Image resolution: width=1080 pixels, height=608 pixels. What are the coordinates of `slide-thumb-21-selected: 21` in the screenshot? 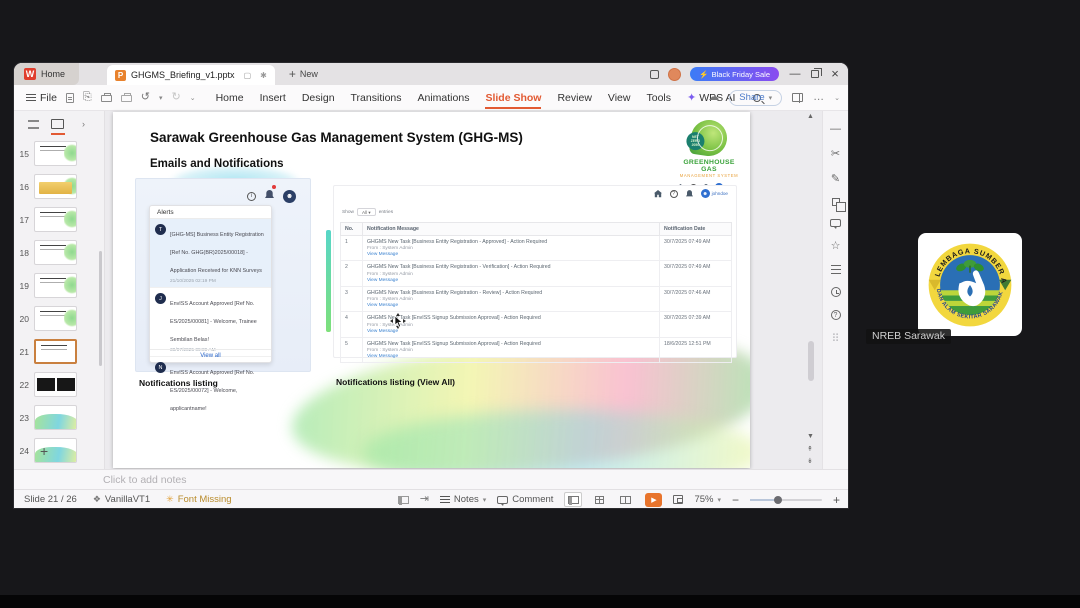 It's located at (59, 351).